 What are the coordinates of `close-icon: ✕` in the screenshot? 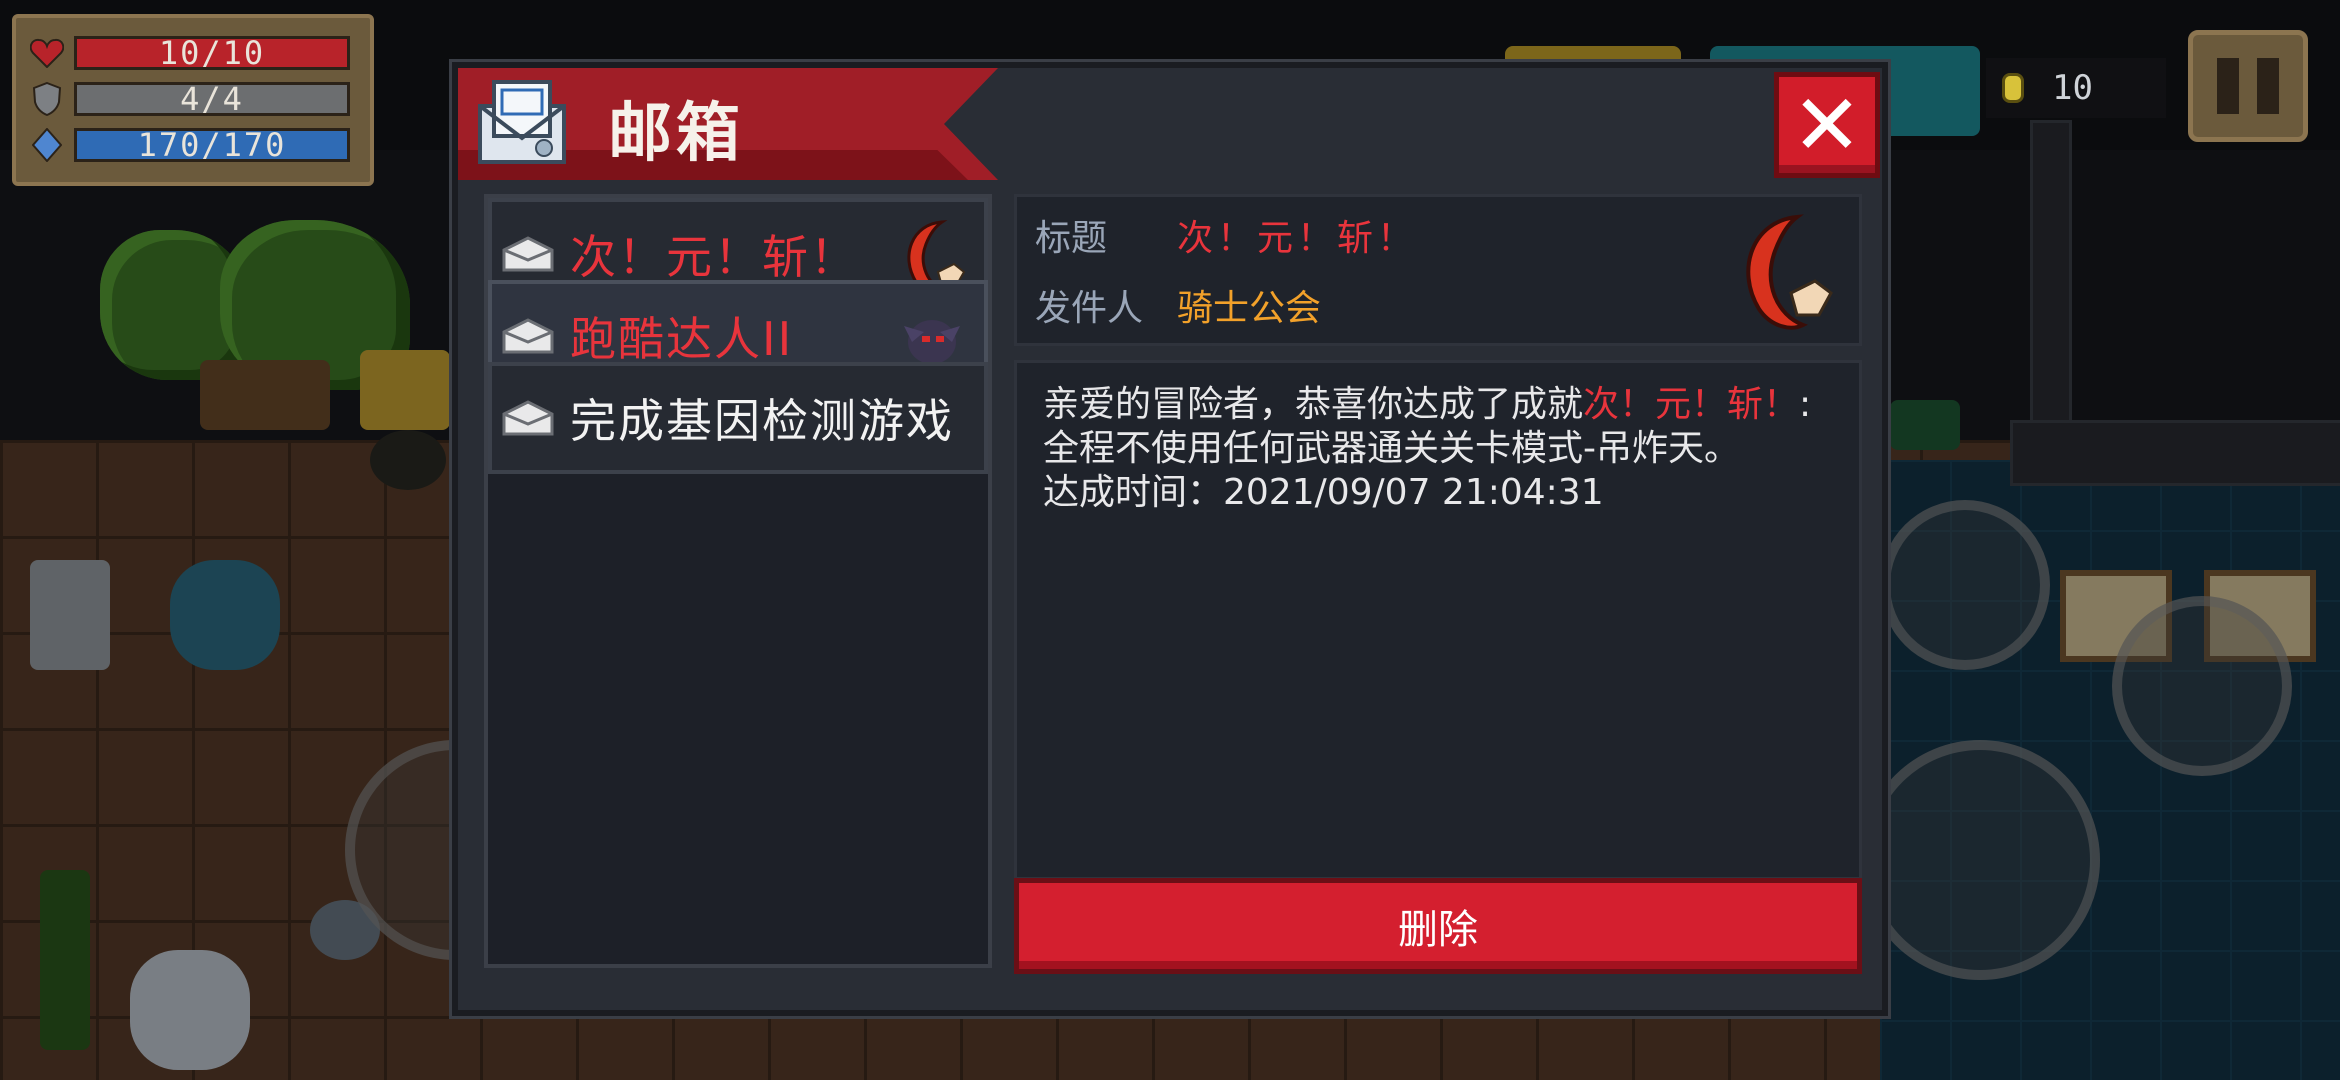 It's located at (1827, 125).